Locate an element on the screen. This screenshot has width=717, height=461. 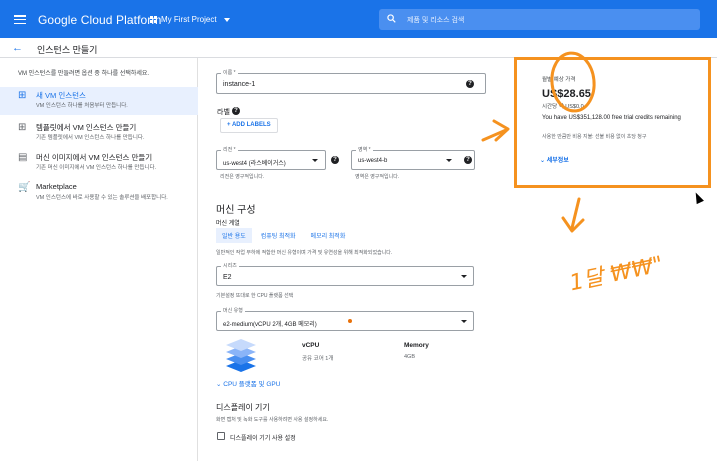
region-label: 리전 * is located at coordinates (229, 149).